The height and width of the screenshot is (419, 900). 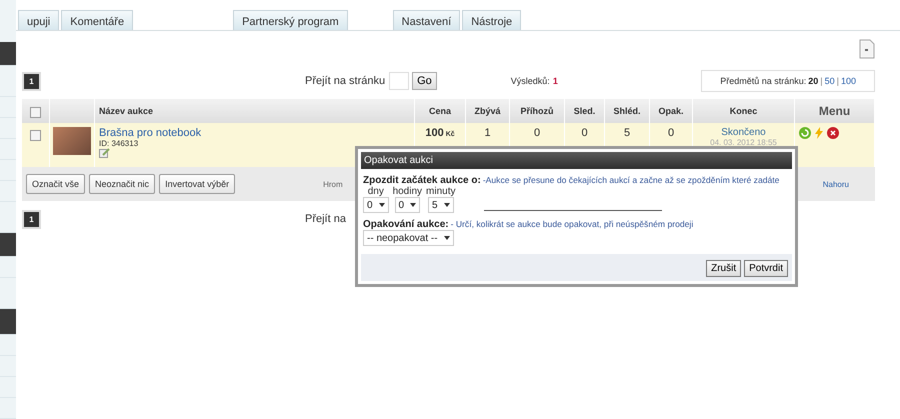 What do you see at coordinates (585, 111) in the screenshot?
I see `column-header: Sled.` at bounding box center [585, 111].